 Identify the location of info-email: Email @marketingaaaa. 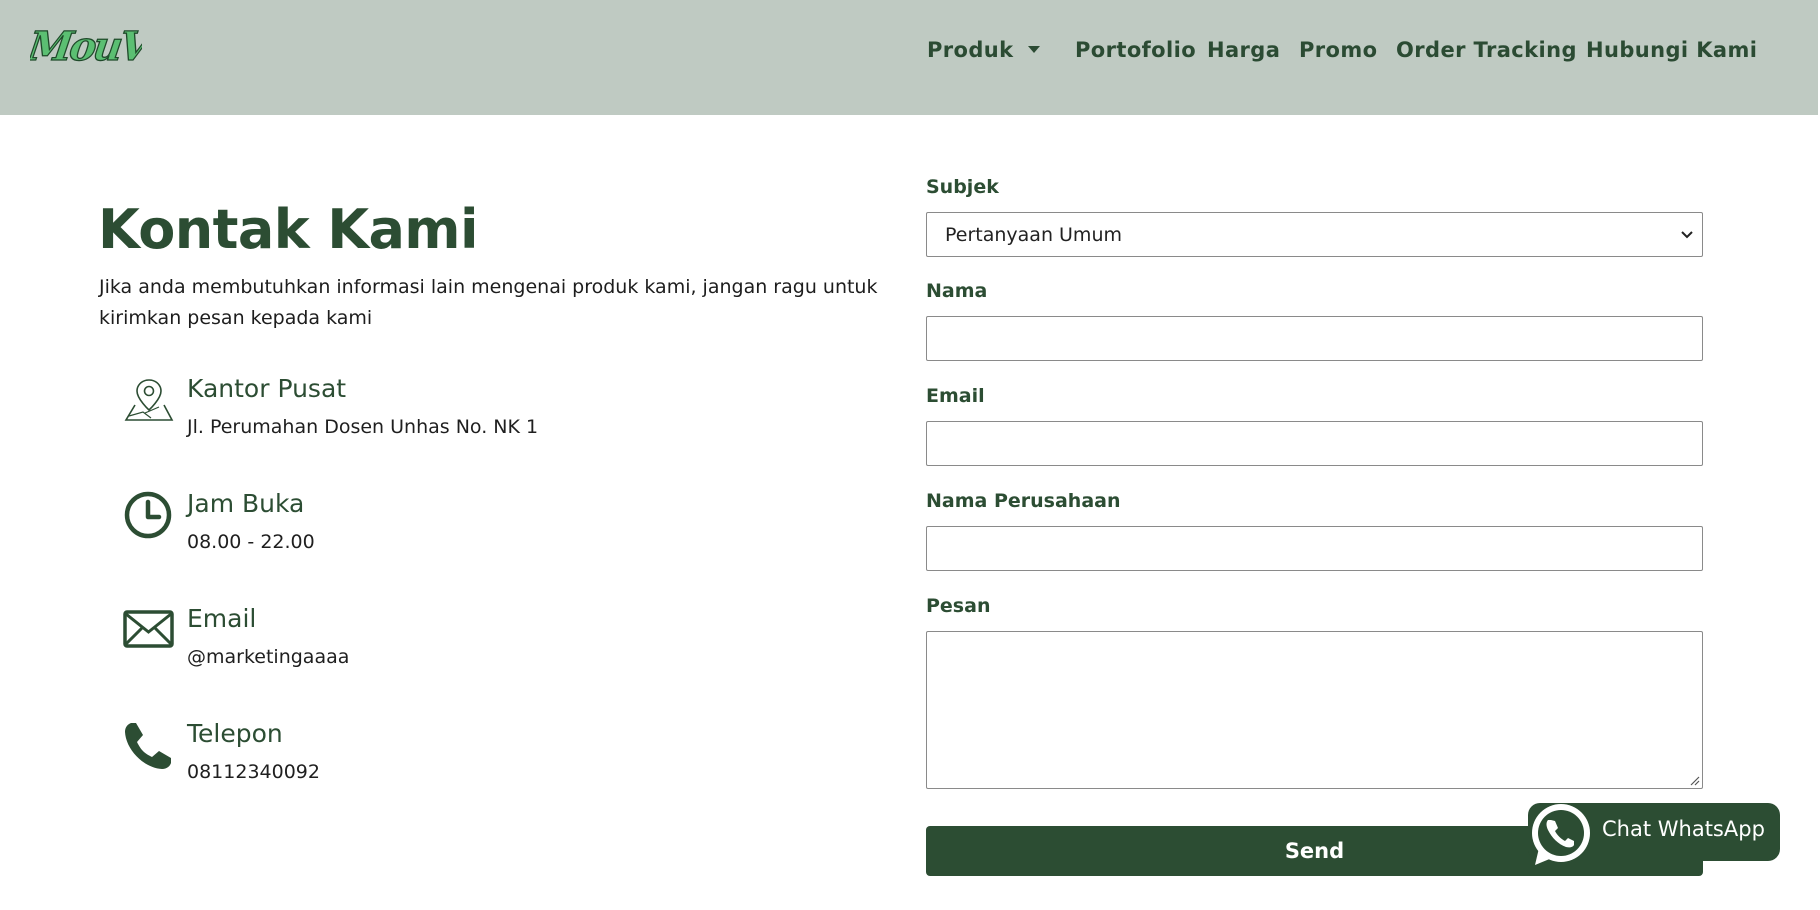
(449, 649).